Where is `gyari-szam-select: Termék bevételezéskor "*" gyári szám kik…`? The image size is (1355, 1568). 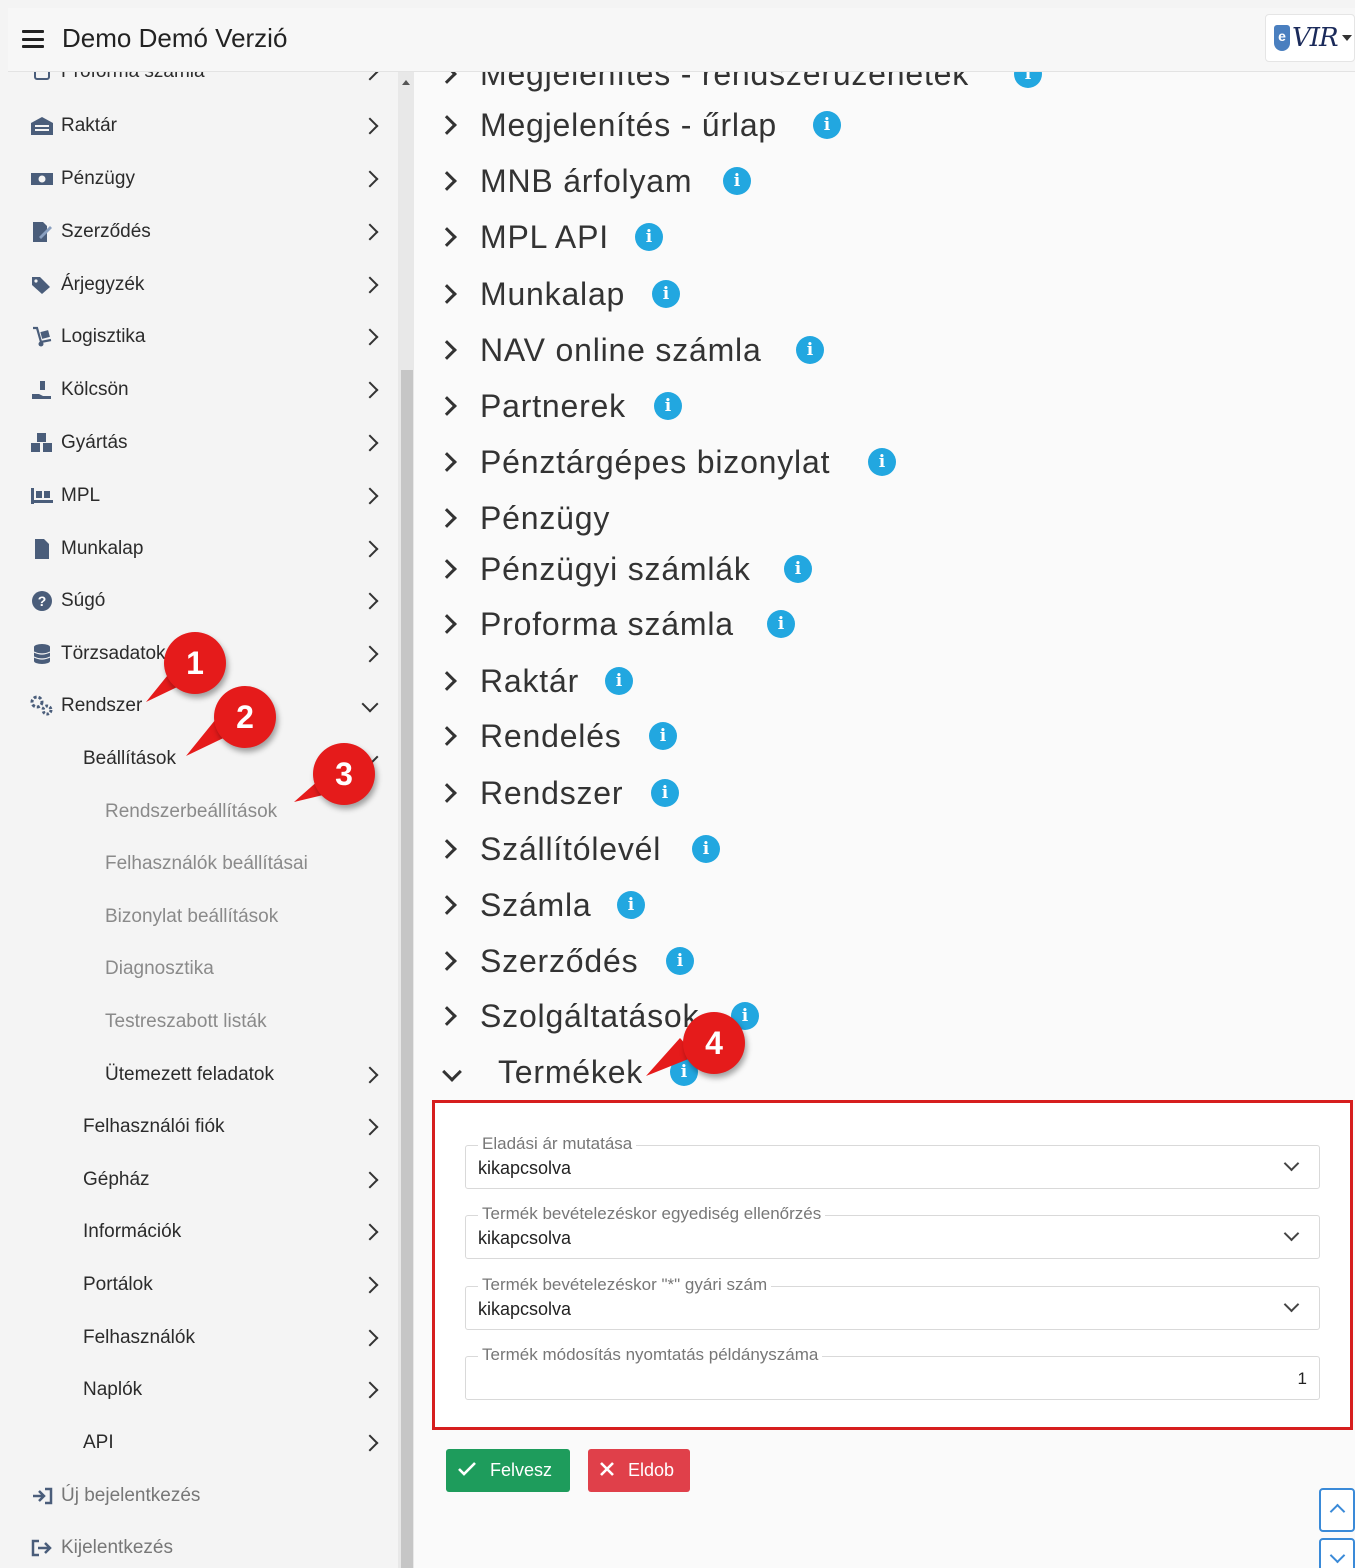 gyari-szam-select: Termék bevételezéskor "*" gyári szám kik… is located at coordinates (892, 1302).